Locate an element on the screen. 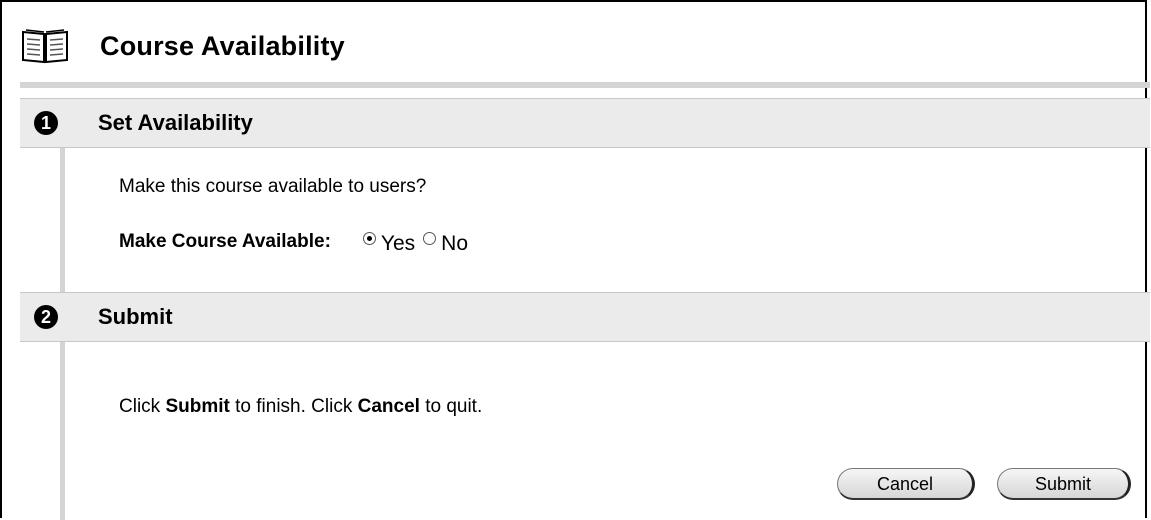  step-header-submit: 2 Submit is located at coordinates (585, 317).